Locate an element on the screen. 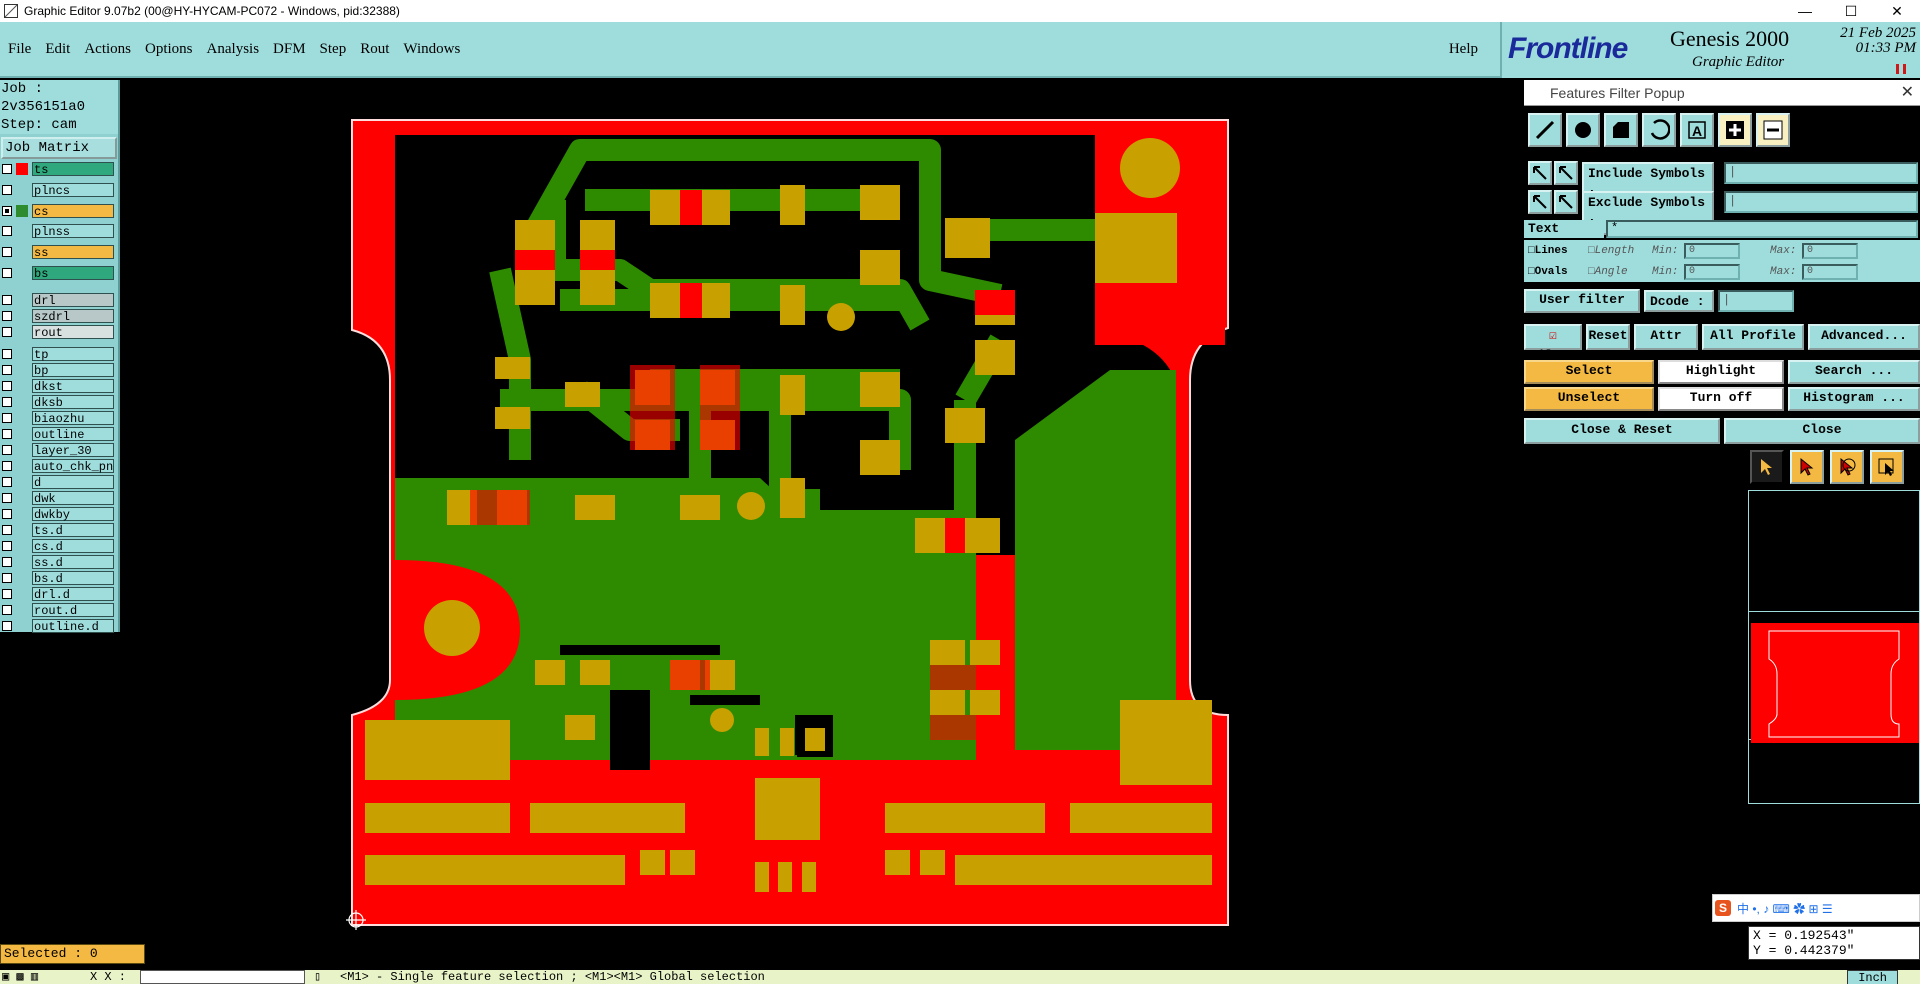 Image resolution: width=1920 pixels, height=984 pixels. layer-row-drl-d: drl.d is located at coordinates (58, 594).